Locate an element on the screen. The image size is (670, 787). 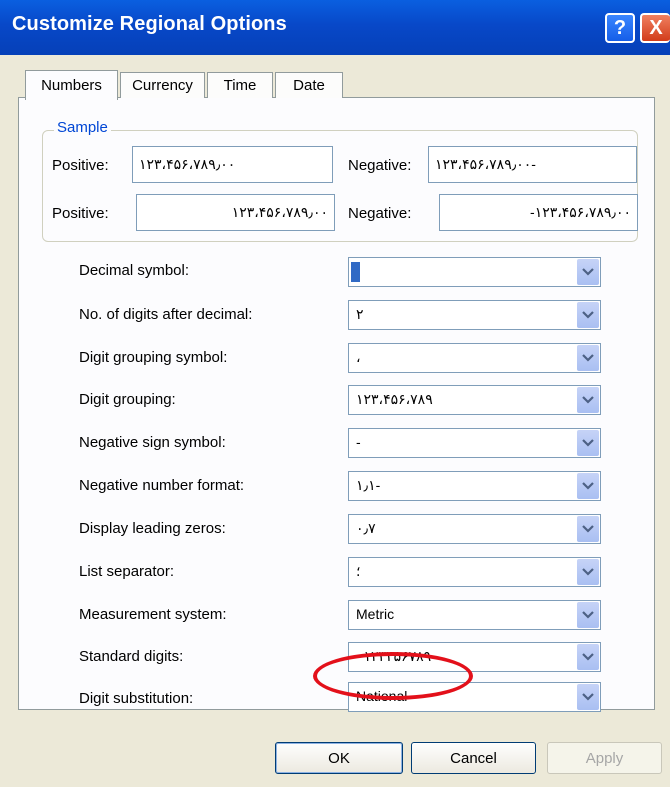
cancel-button: Cancel is located at coordinates (473, 758).